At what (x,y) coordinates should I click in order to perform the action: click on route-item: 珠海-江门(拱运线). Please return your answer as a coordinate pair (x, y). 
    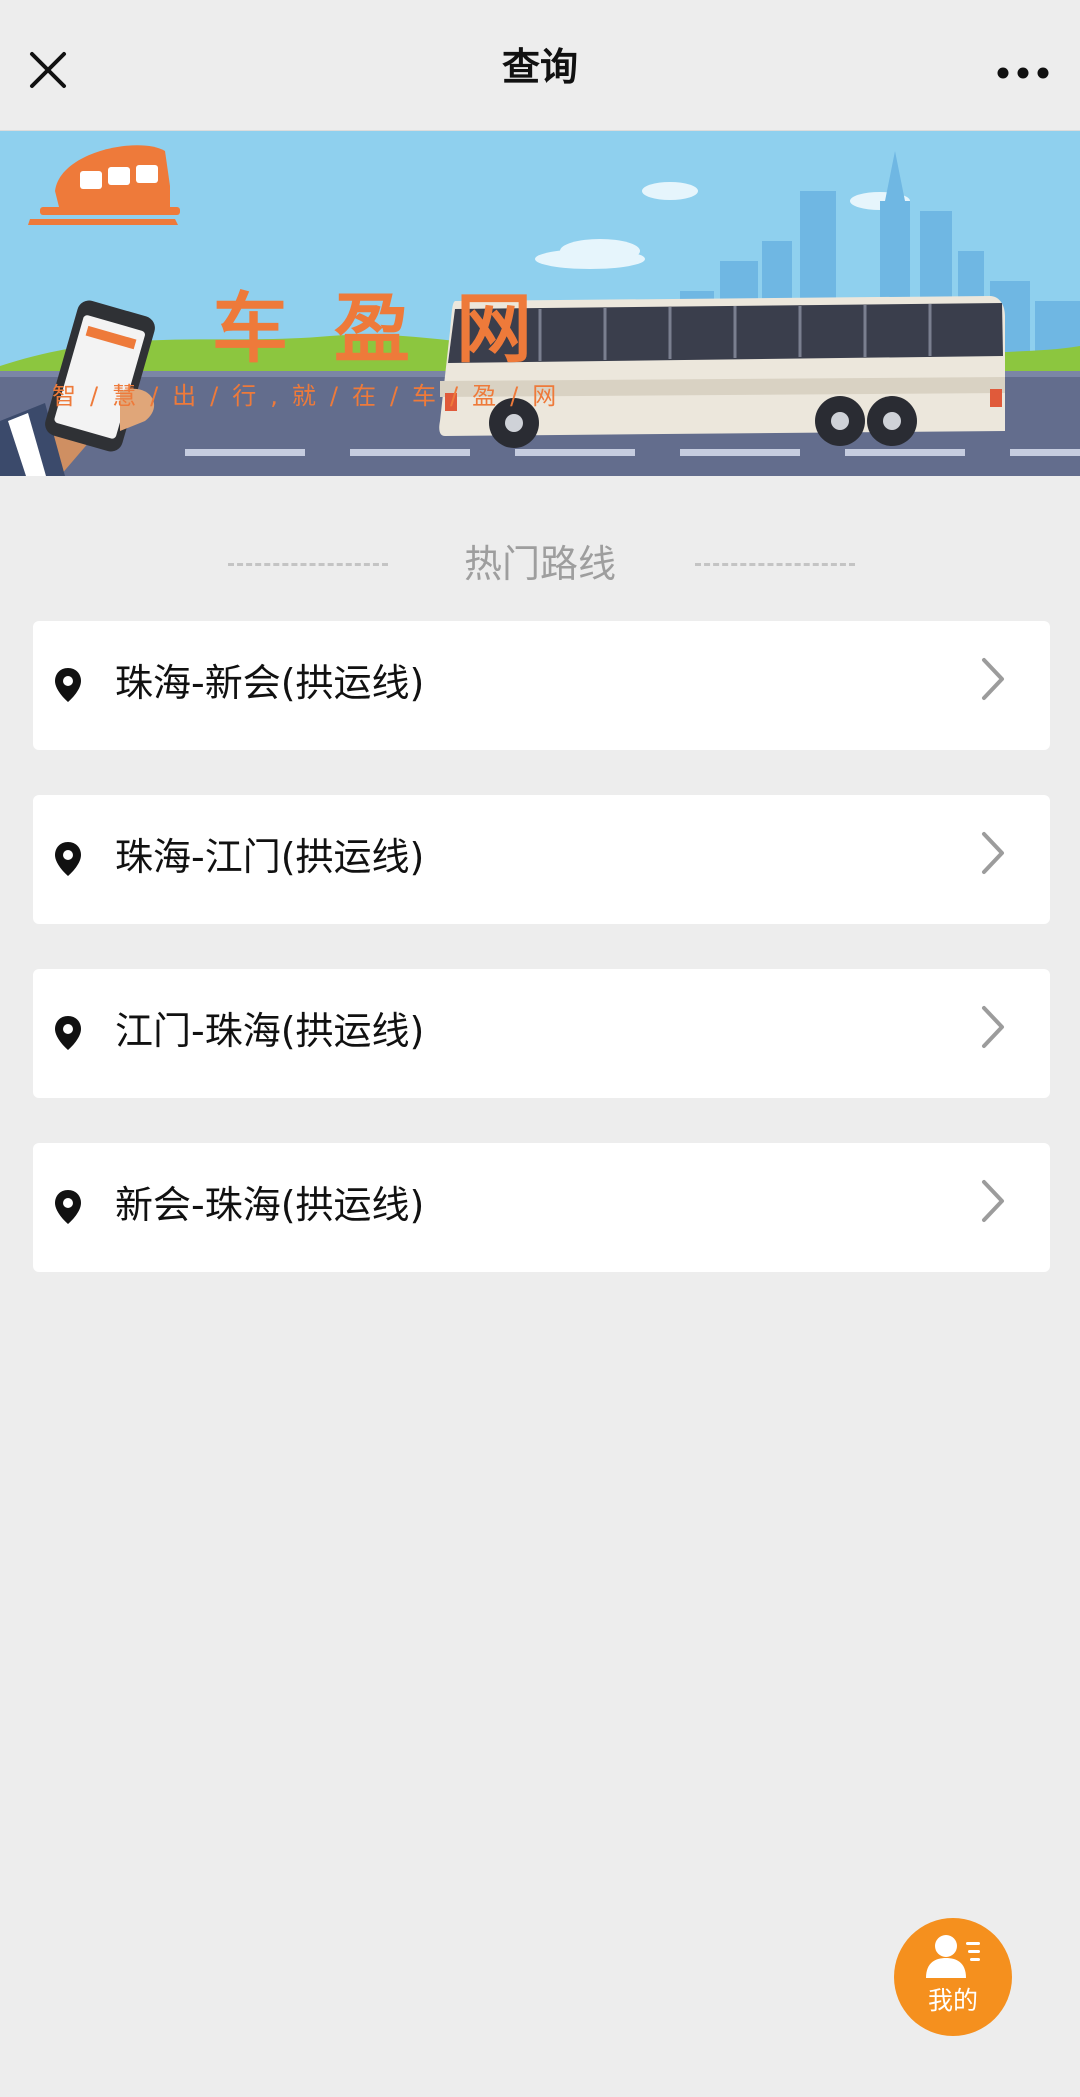
    Looking at the image, I should click on (541, 859).